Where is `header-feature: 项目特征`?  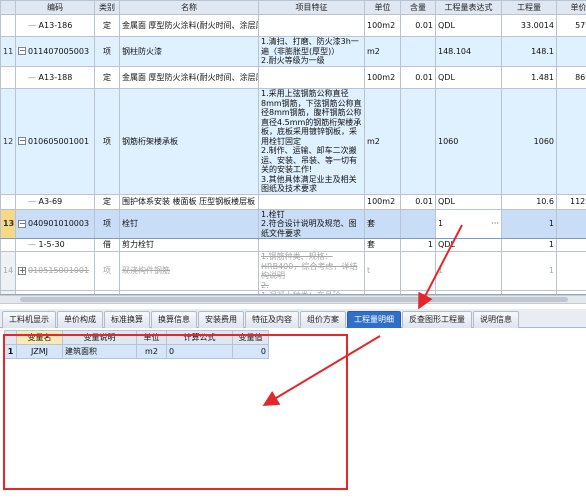
header-feature: 项目特征 is located at coordinates (311, 7).